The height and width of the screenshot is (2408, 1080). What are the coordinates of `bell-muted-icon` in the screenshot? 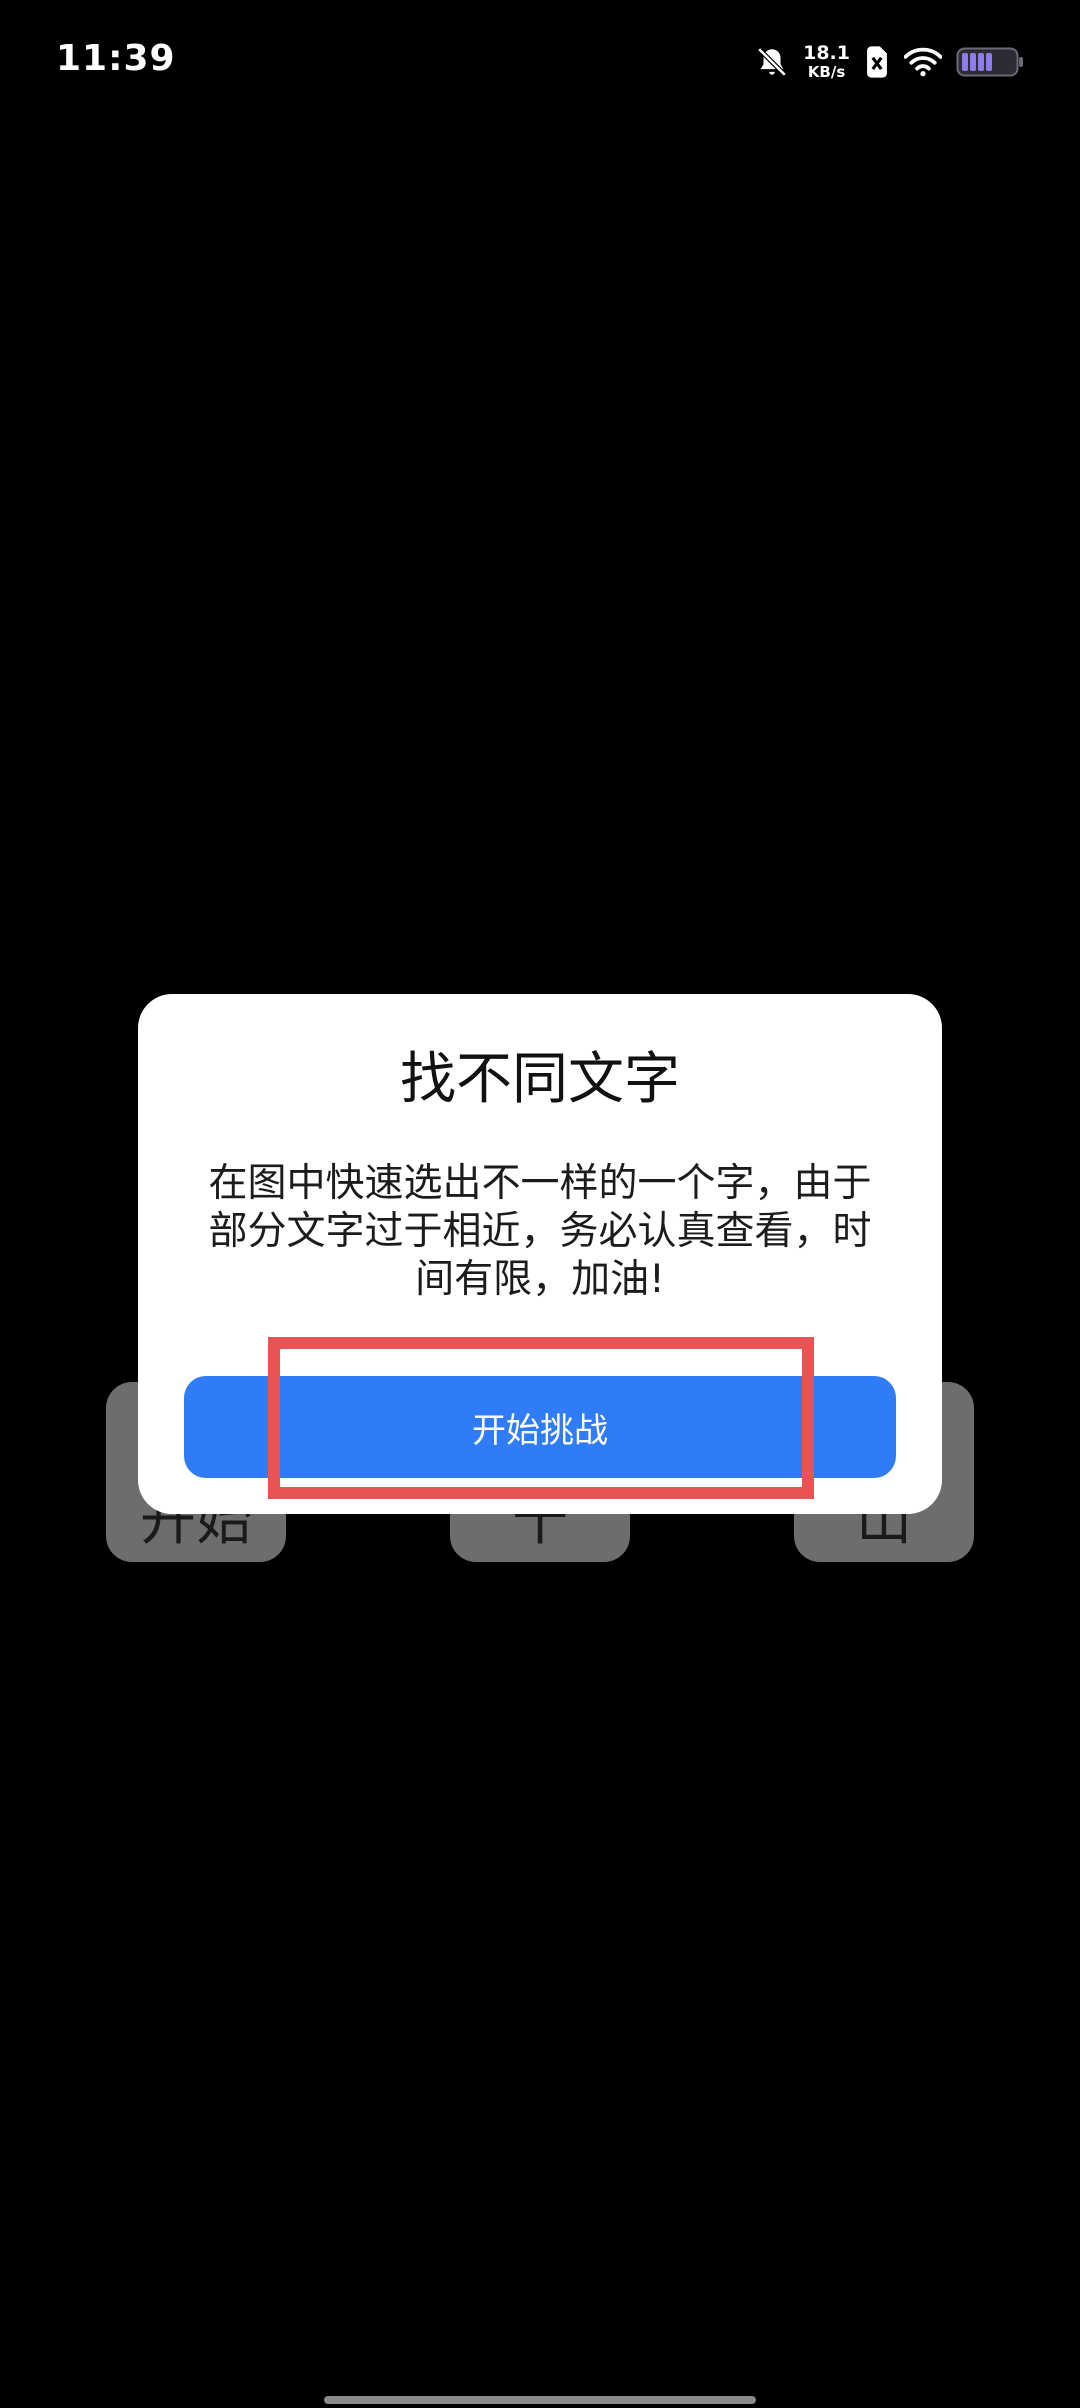 It's located at (772, 62).